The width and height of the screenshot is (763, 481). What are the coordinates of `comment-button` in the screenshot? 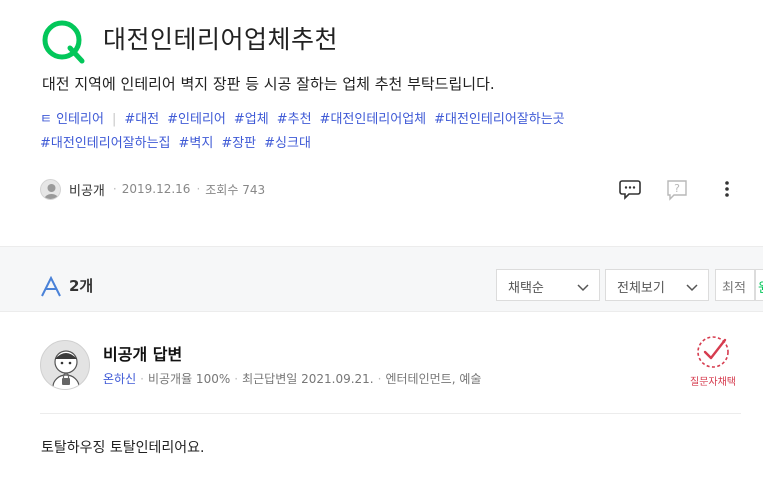 It's located at (630, 189).